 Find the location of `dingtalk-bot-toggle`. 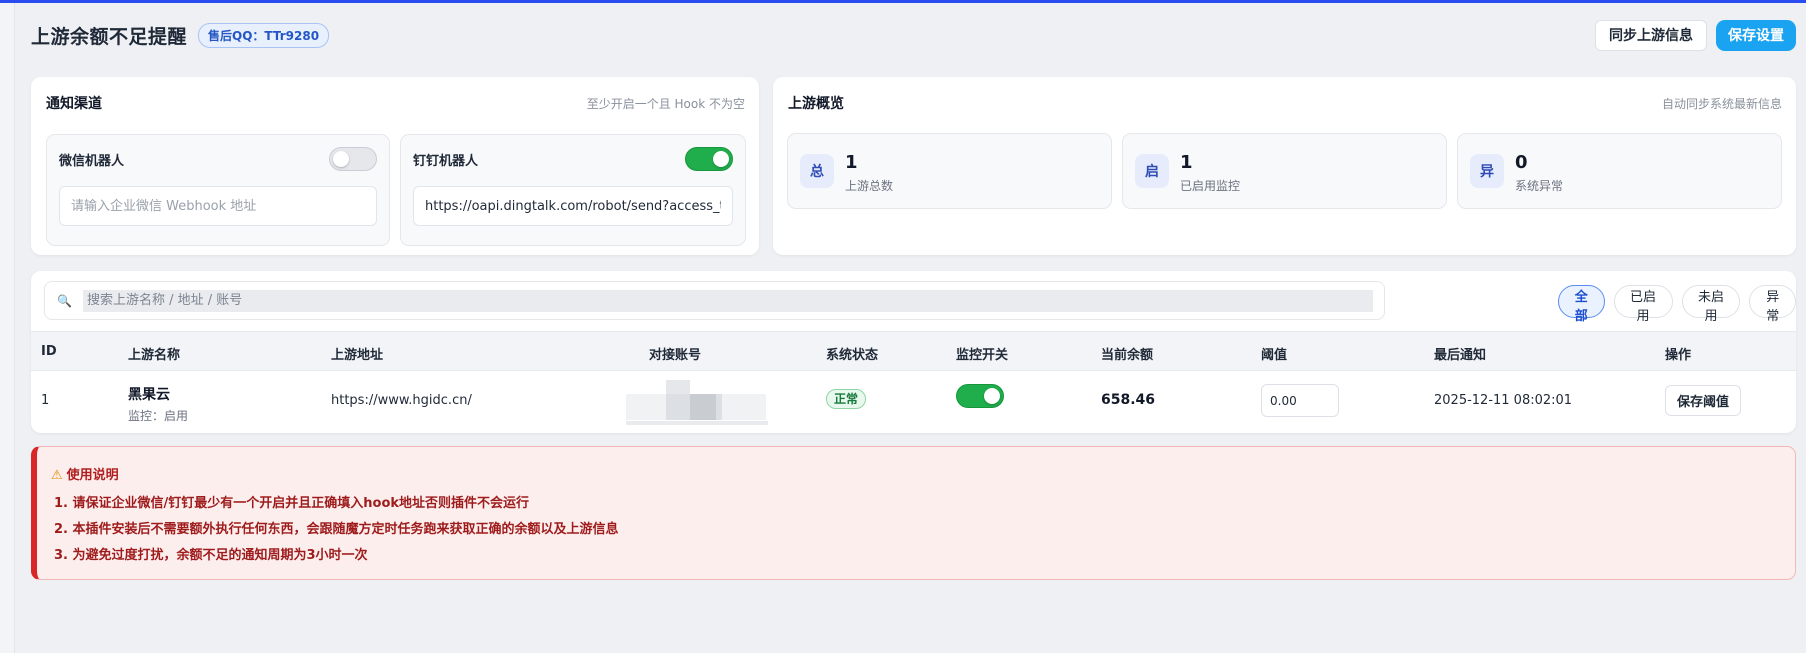

dingtalk-bot-toggle is located at coordinates (709, 159).